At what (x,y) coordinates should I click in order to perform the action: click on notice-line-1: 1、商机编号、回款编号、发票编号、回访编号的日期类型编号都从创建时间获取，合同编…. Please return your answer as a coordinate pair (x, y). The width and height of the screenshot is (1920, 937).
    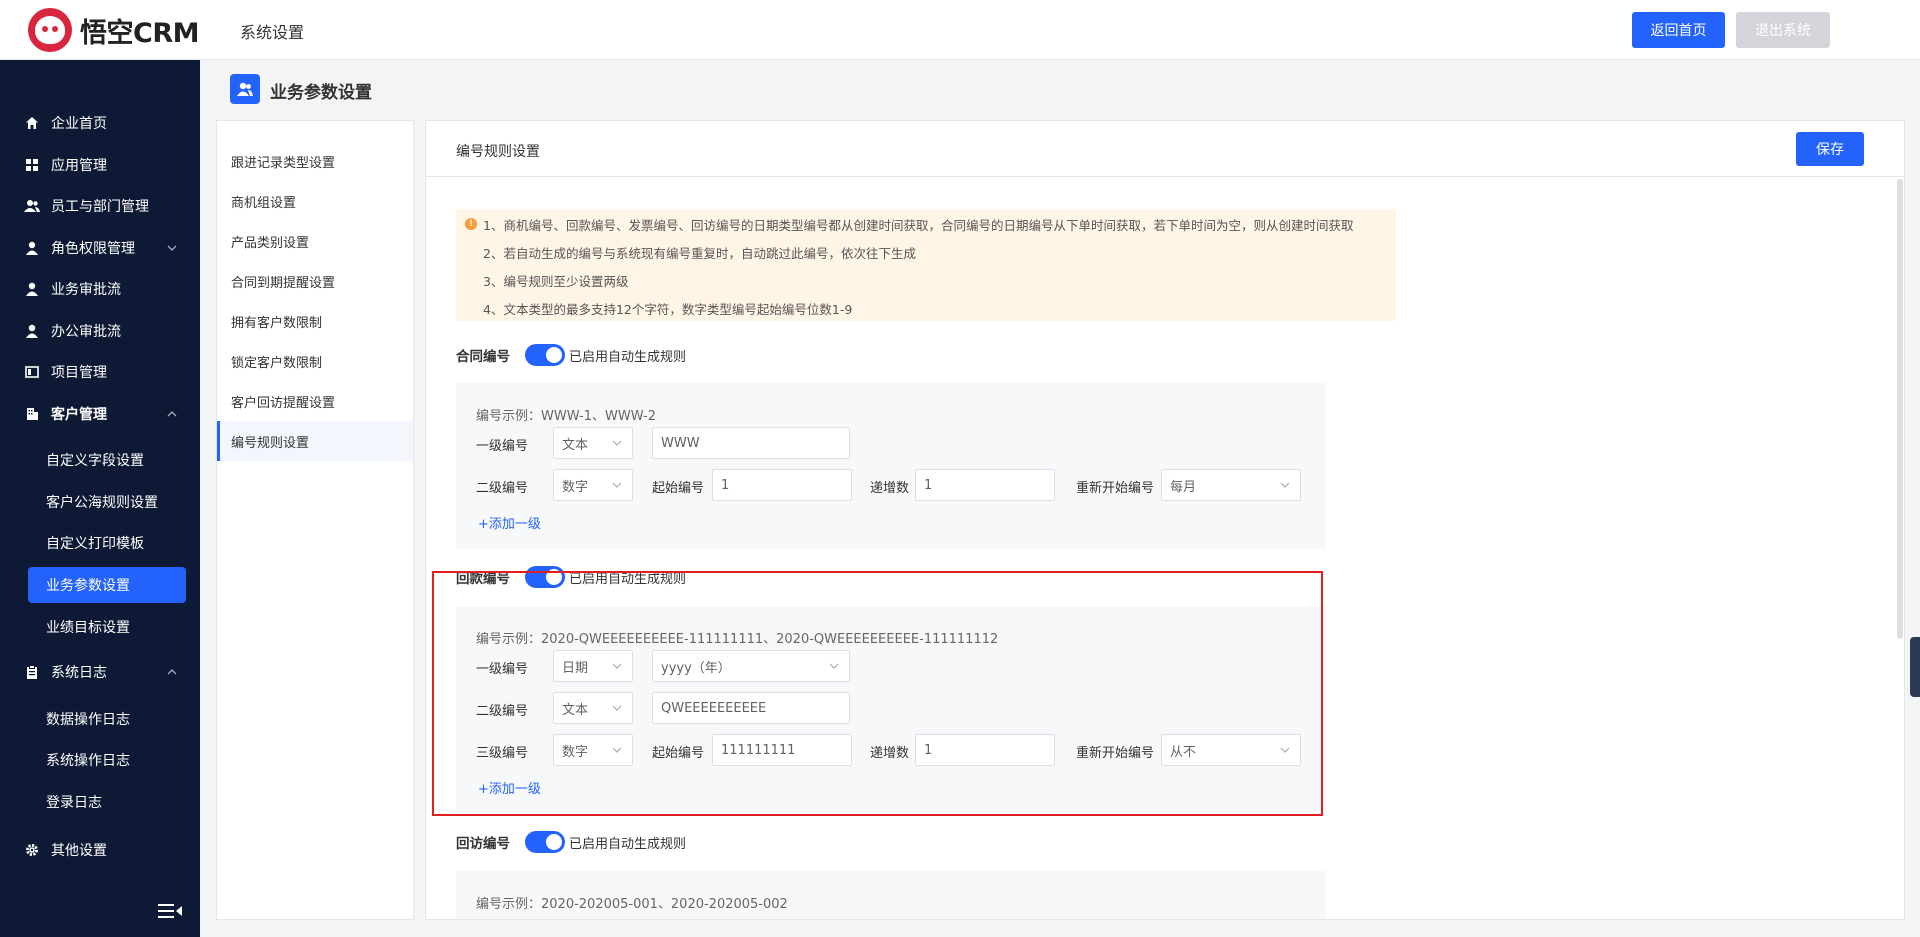
    Looking at the image, I should click on (918, 225).